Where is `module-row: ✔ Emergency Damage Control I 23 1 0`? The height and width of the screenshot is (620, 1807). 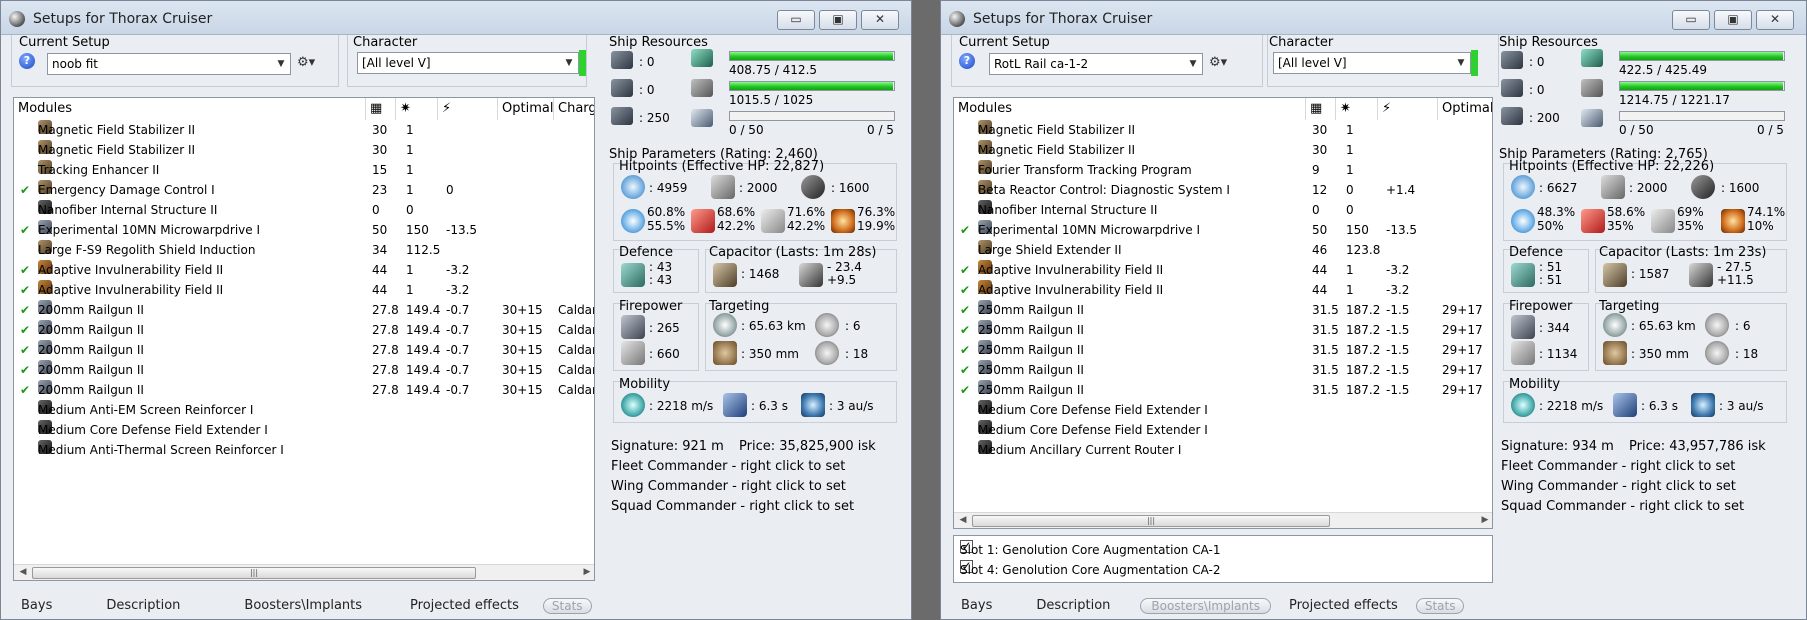
module-row: ✔ Emergency Damage Control I 23 1 0 is located at coordinates (304, 190).